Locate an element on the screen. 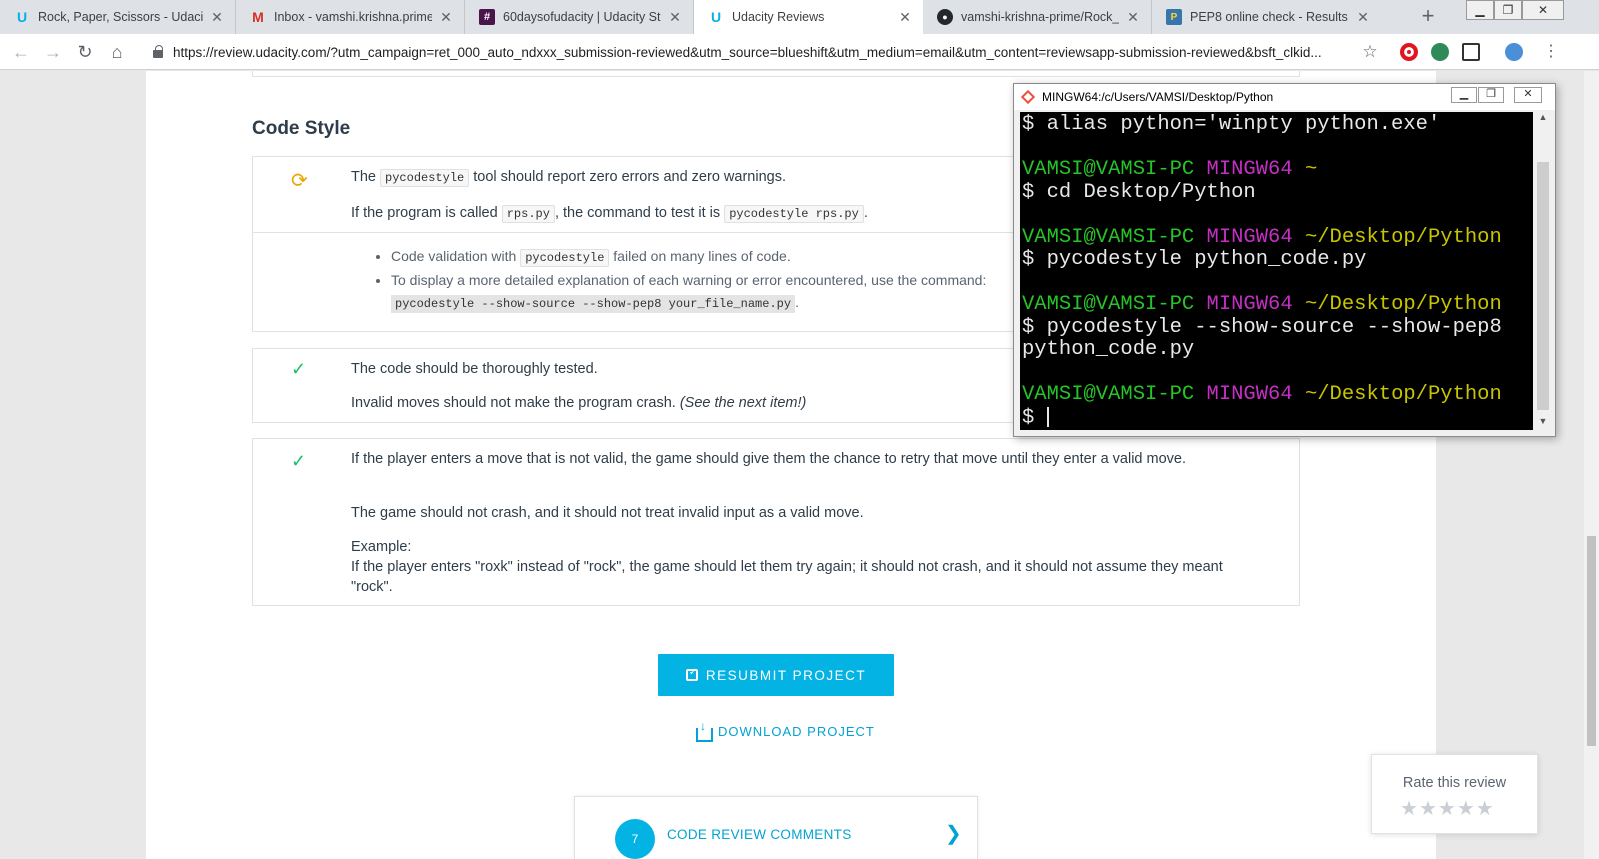 The width and height of the screenshot is (1599, 859). gmail-icon: M is located at coordinates (258, 17).